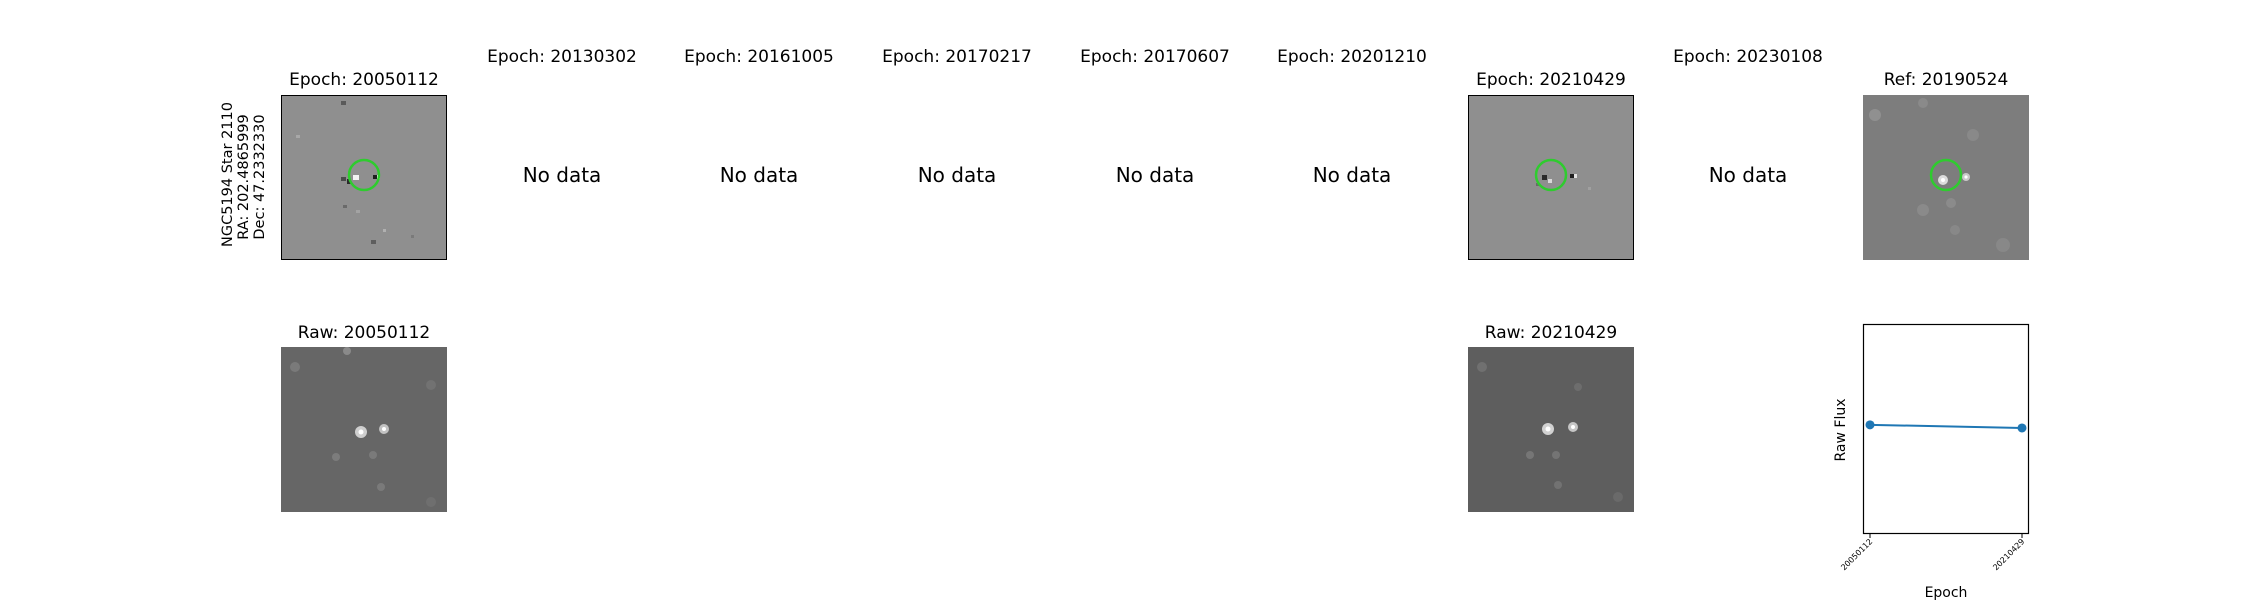 This screenshot has height=600, width=2250. Describe the element at coordinates (1946, 80) in the screenshot. I see `ref-title: Ref: 20190524` at that location.